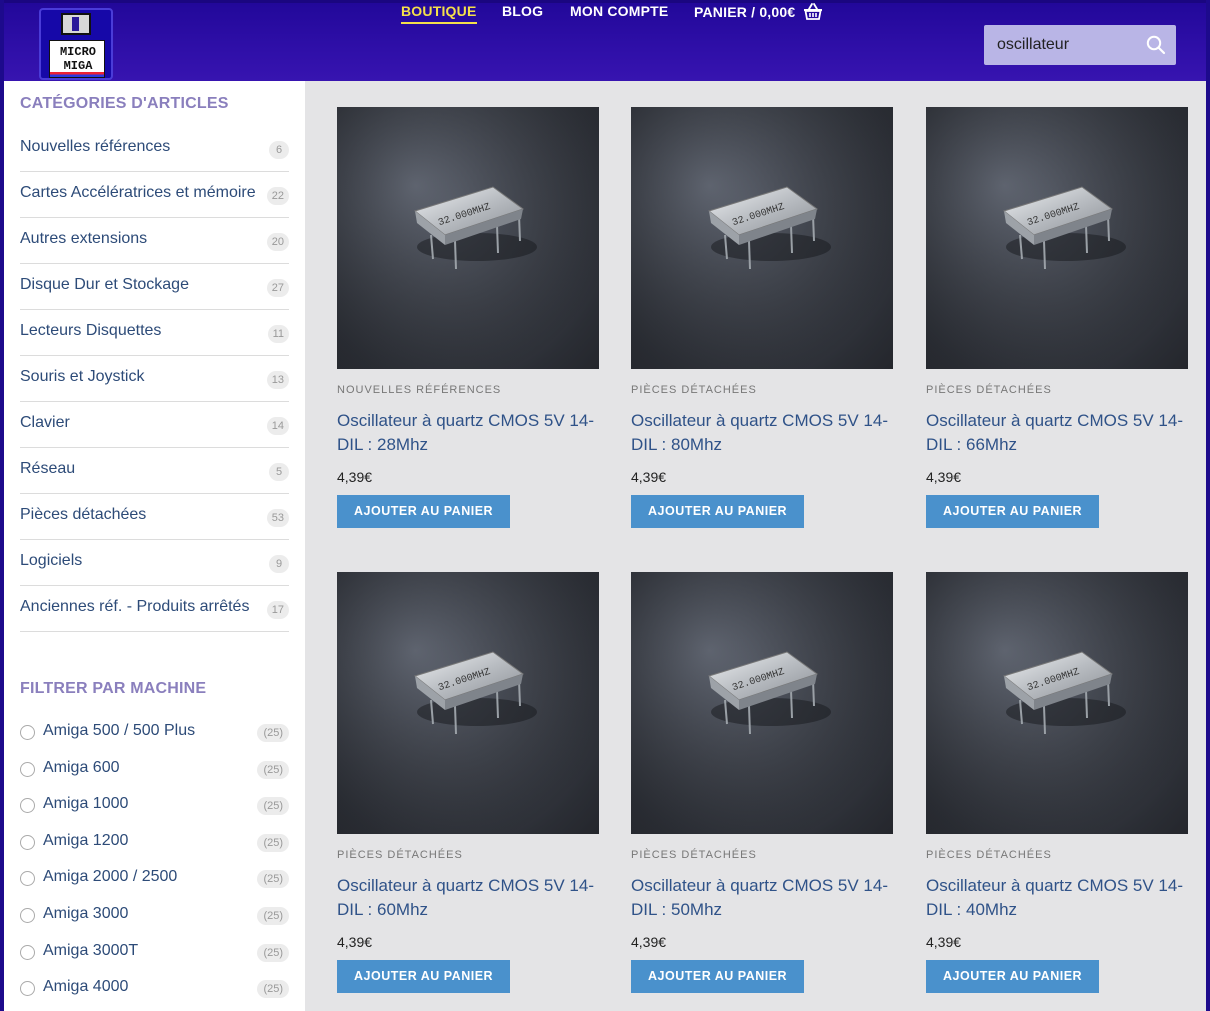 This screenshot has width=1210, height=1011. I want to click on search-icon, so click(1156, 45).